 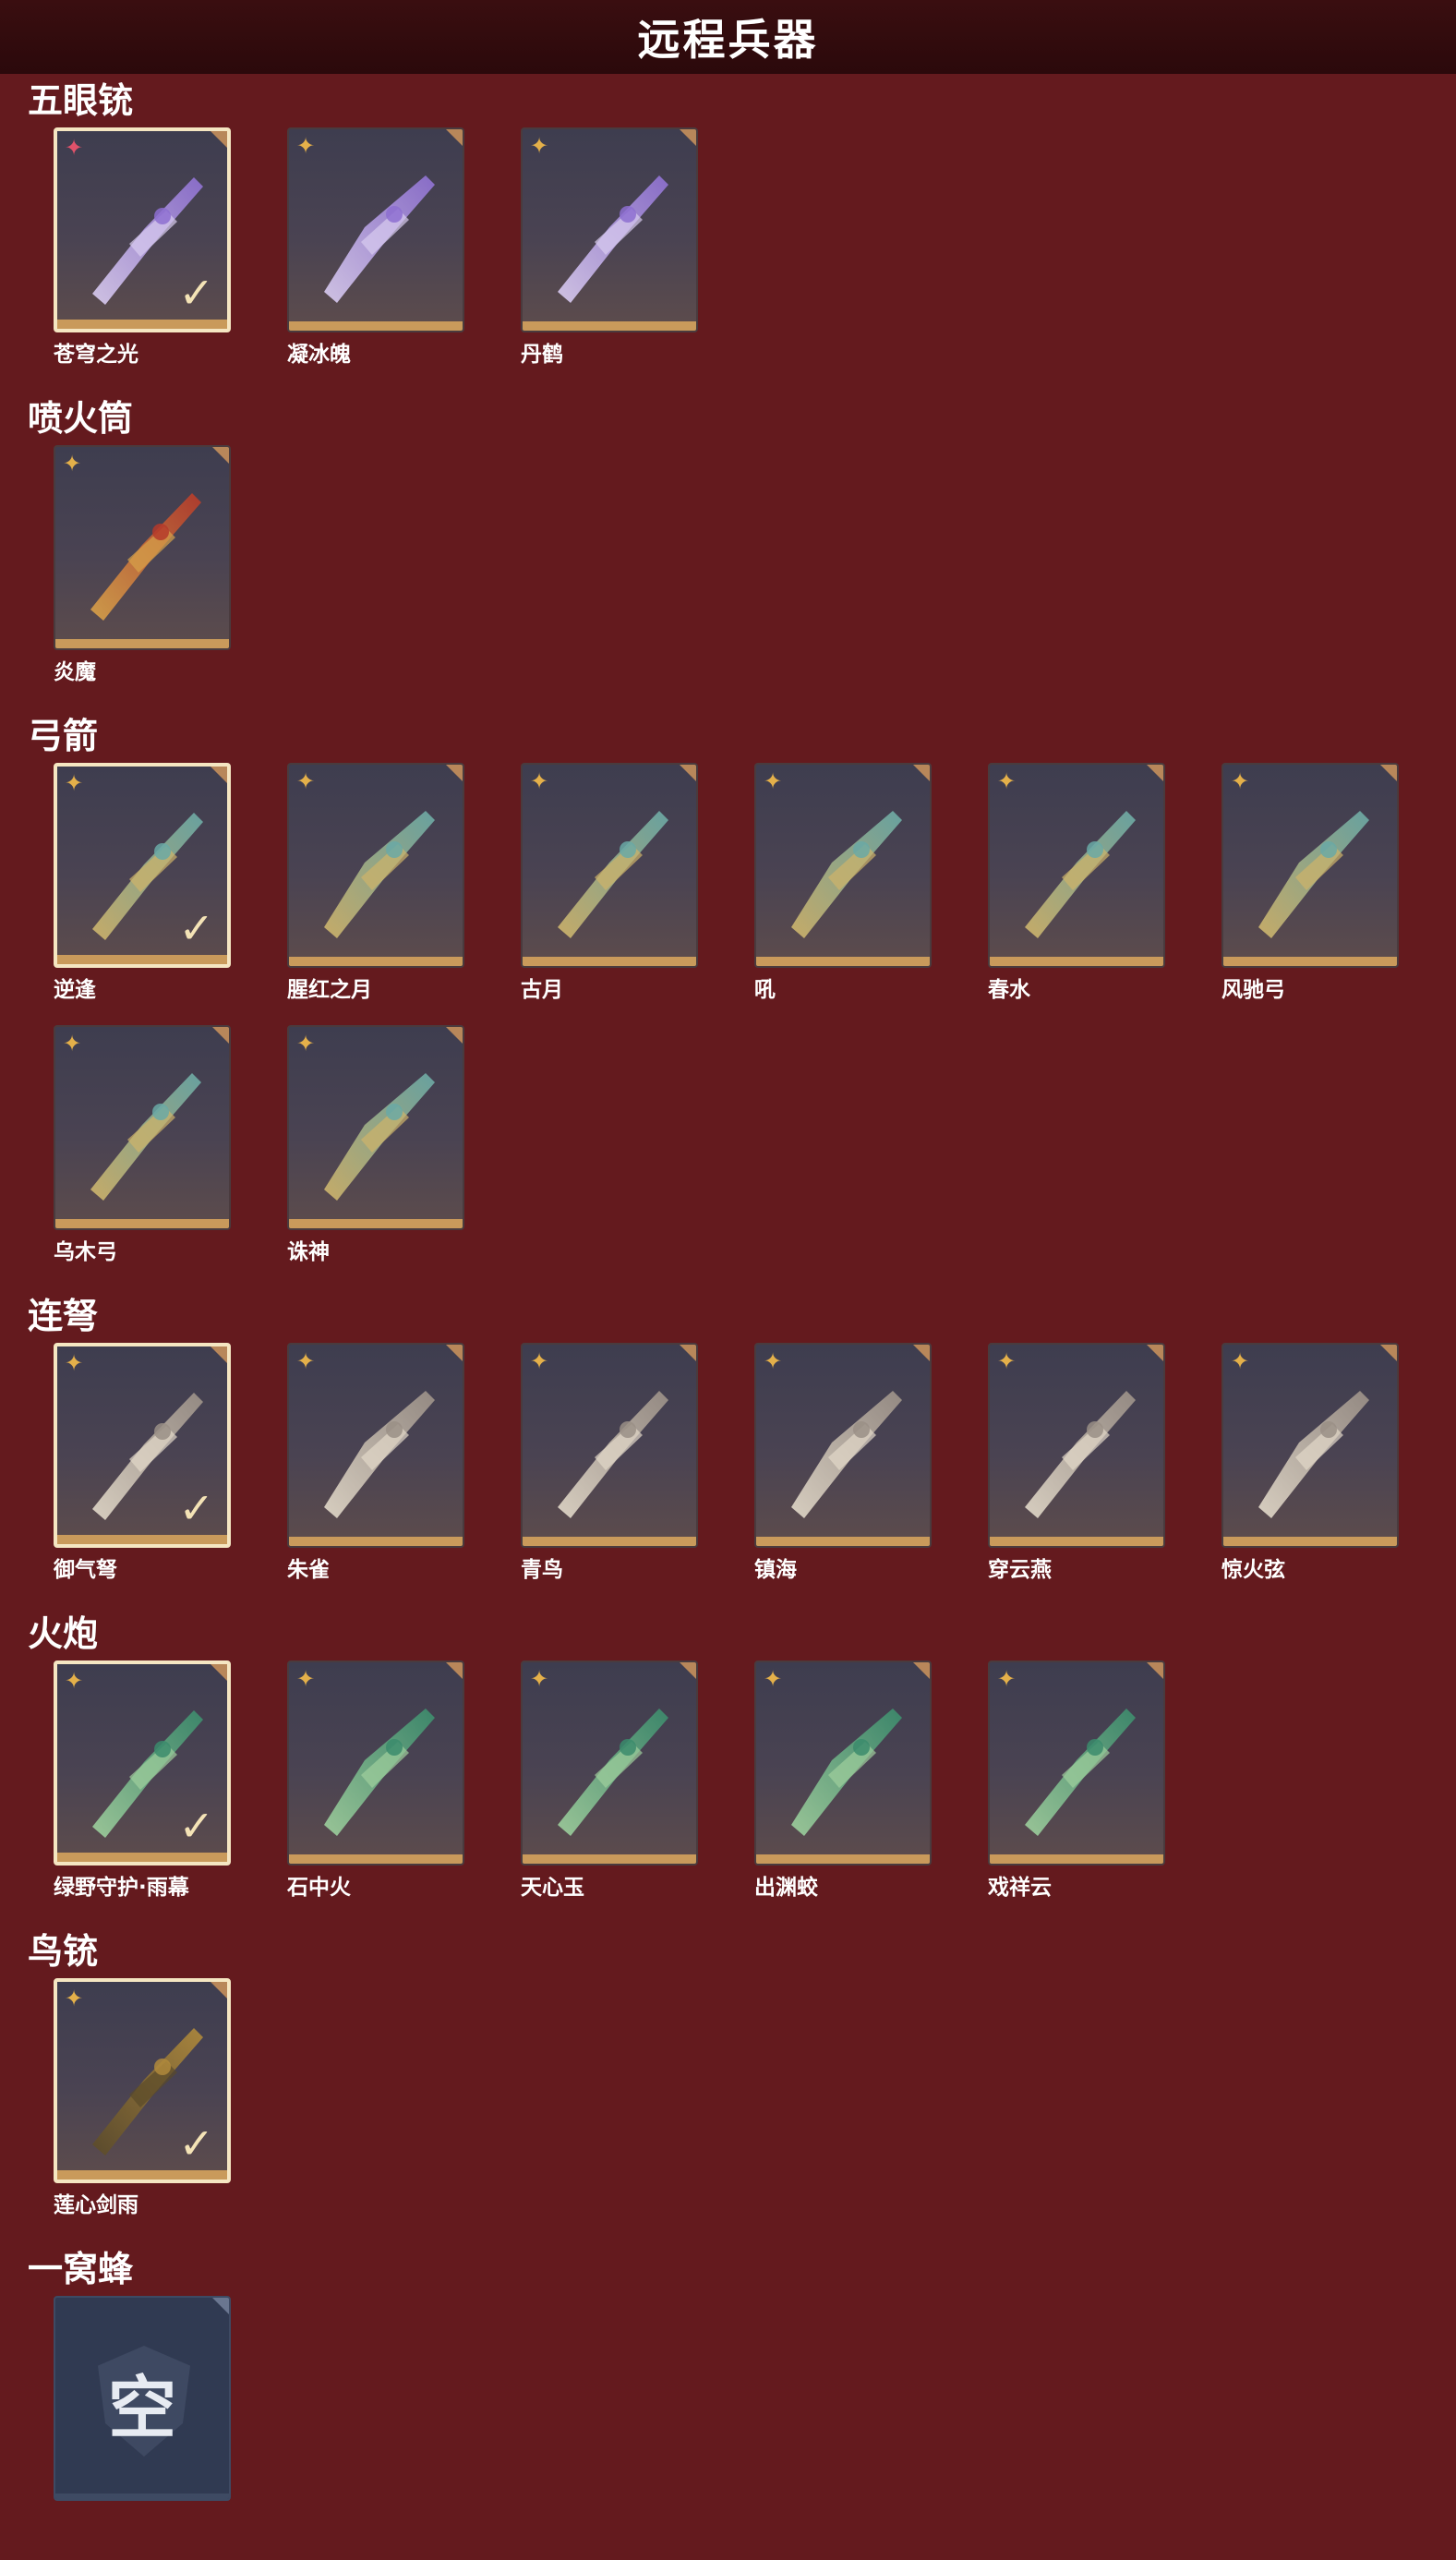 I want to click on weapon-item: ✦ ✓ 御气弩, so click(x=144, y=1463).